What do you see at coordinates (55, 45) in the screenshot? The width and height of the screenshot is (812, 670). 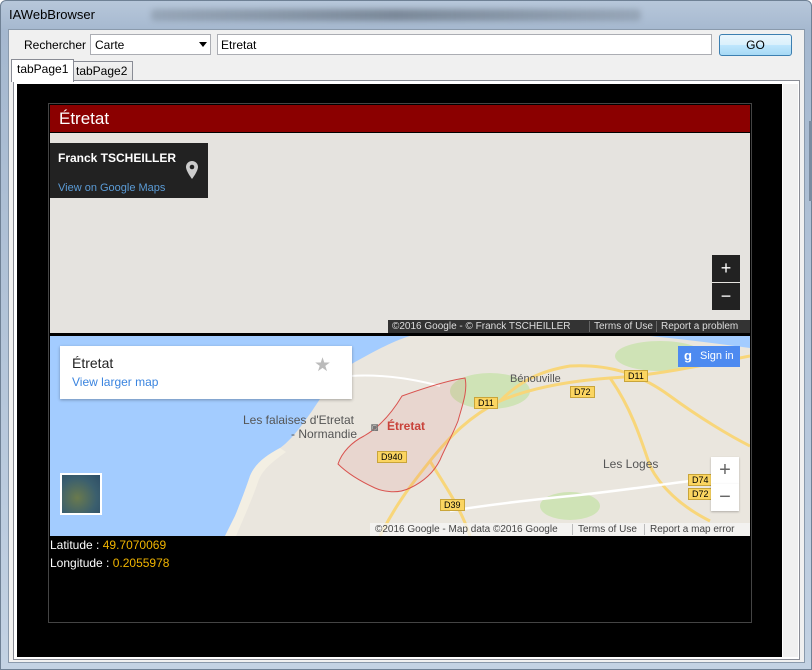 I see `search-label: Rechercher` at bounding box center [55, 45].